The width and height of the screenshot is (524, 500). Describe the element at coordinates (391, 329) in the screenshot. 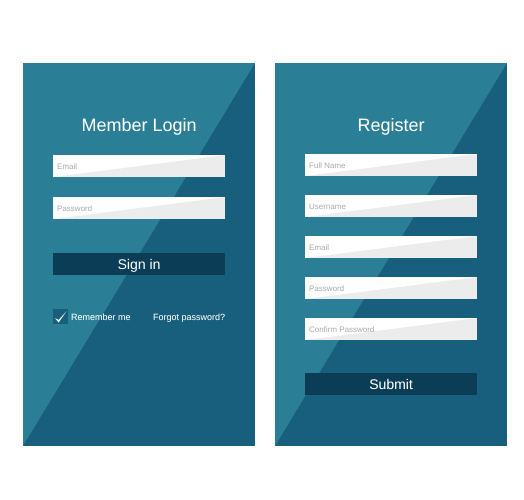

I see `input-field: Confirm Password` at that location.